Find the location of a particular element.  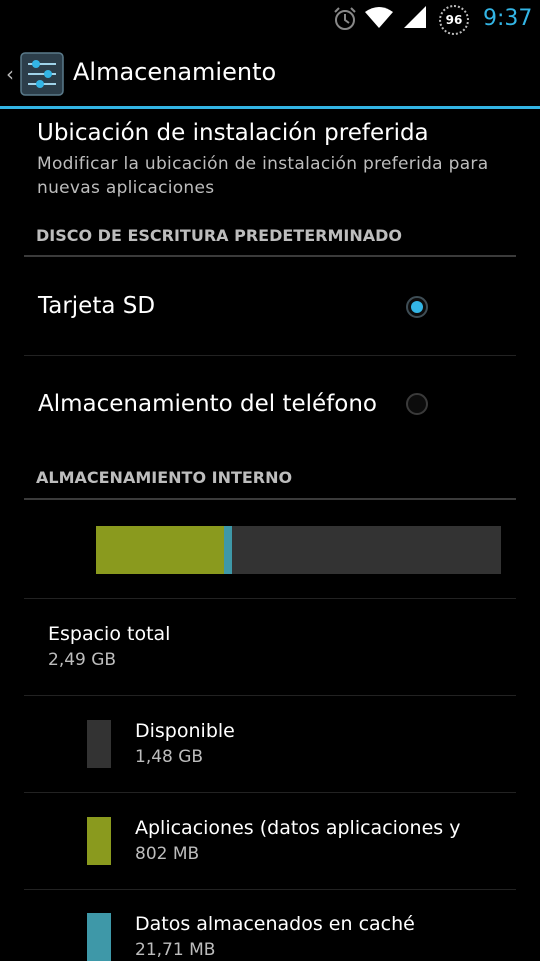

section-header-default-write-disk: DISCO DE ESCRITURA PREDETERMINADO is located at coordinates (219, 235).